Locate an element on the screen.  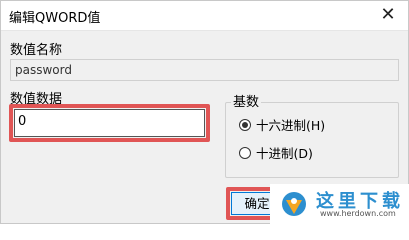
title-bar: 编辑QWORD值 ✕ is located at coordinates (204, 16).